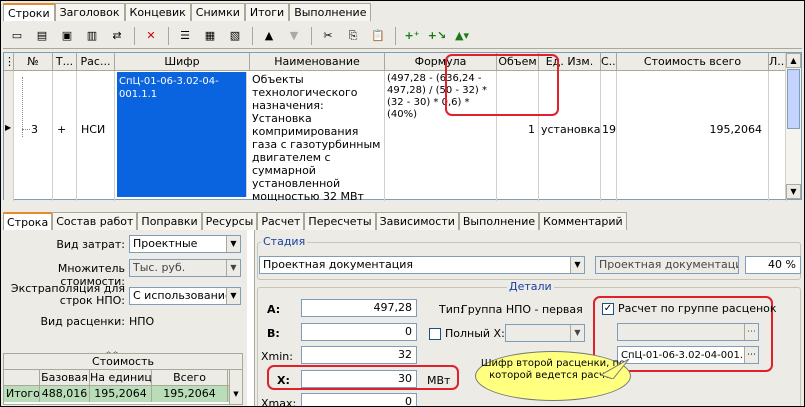 Image resolution: width=805 pixels, height=407 pixels. Describe the element at coordinates (281, 221) in the screenshot. I see `tab-calculation: Расчет` at that location.